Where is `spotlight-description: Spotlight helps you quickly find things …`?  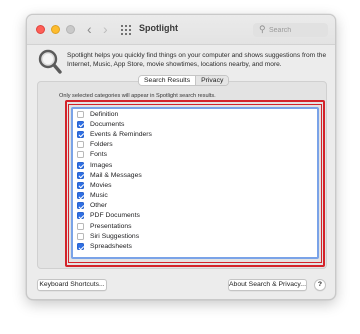 spotlight-description: Spotlight helps you quickly find things … is located at coordinates (197, 60).